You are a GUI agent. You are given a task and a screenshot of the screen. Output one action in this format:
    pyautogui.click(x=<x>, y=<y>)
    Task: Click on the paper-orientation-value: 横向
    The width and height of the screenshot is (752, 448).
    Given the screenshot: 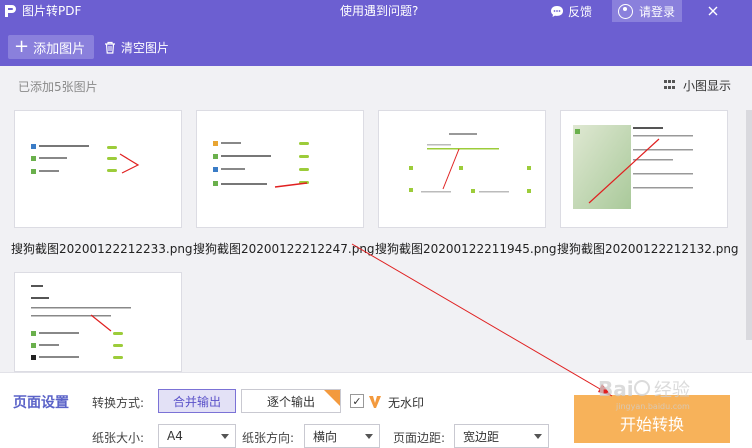 What is the action you would take?
    pyautogui.click(x=325, y=436)
    